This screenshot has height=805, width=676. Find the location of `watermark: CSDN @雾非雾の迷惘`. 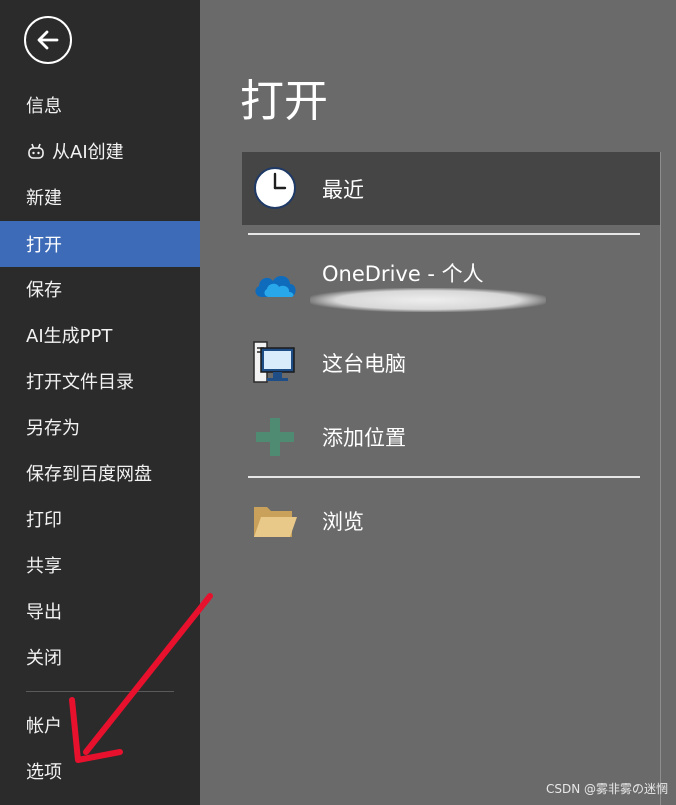

watermark: CSDN @雾非雾の迷惘 is located at coordinates (606, 789).